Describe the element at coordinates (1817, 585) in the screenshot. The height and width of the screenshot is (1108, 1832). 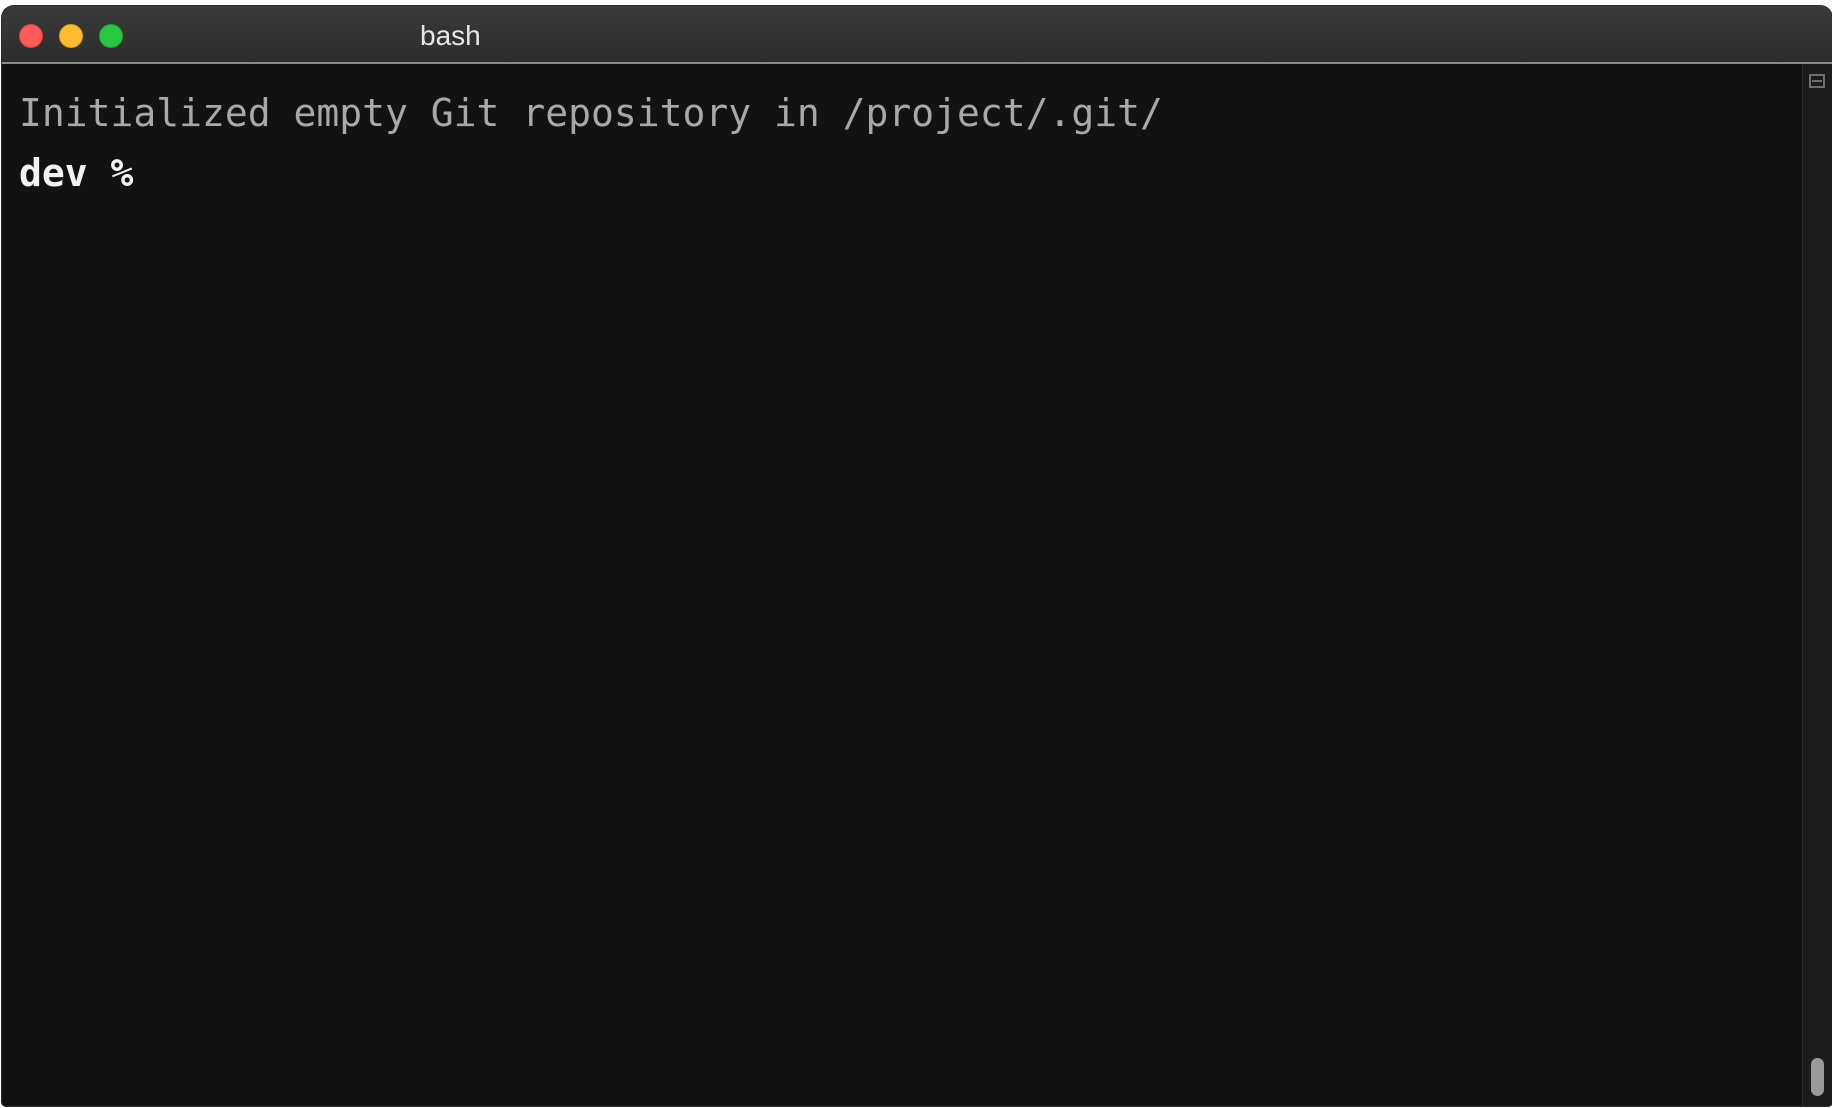
I see `vertical-scrollbar` at that location.